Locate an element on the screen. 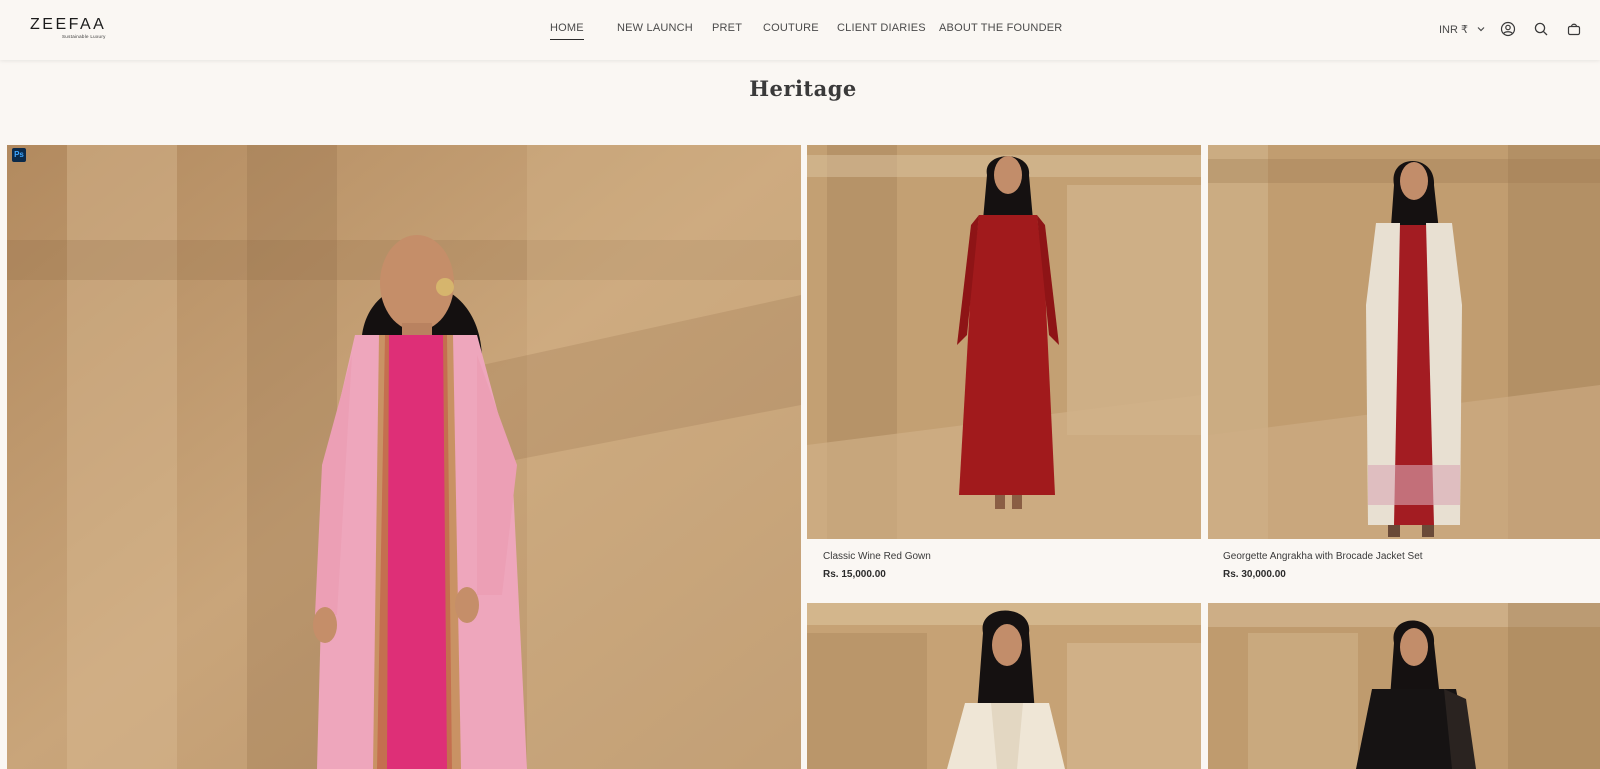  currency-label: INR ₹ is located at coordinates (1453, 30).